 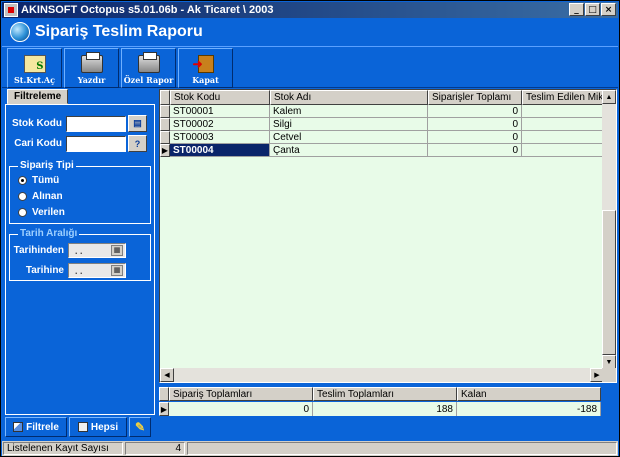 What do you see at coordinates (310, 67) in the screenshot?
I see `toolbar: St.Krt.Aç Yazdır Özel Rapor Kapat` at bounding box center [310, 67].